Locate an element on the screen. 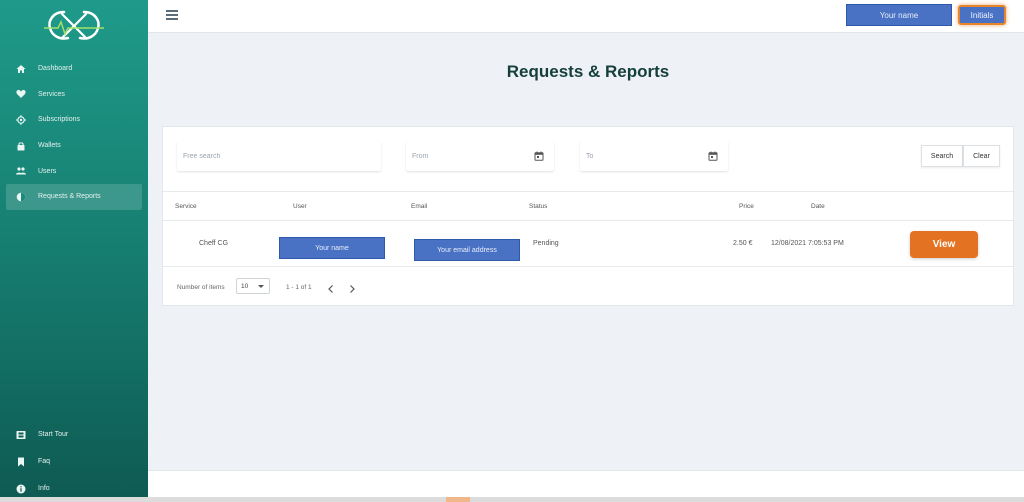 This screenshot has width=1024, height=502. sidebar-item-label: Subscriptions is located at coordinates (59, 120).